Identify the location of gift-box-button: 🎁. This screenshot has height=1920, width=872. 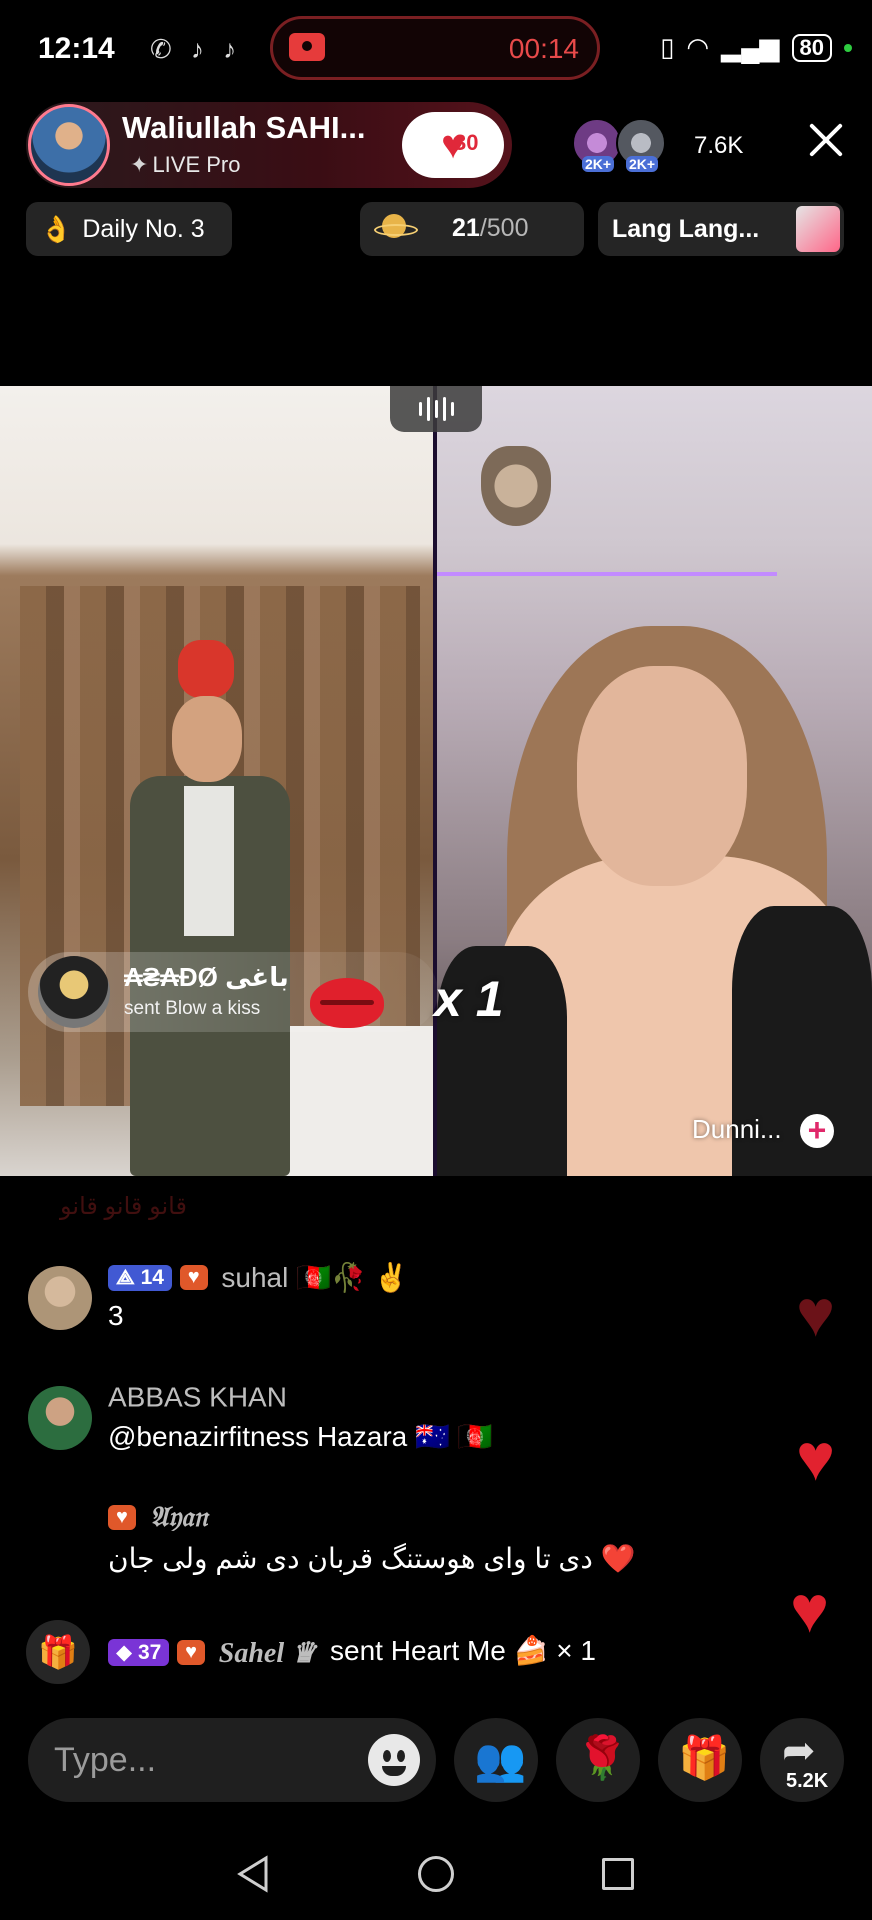
(58, 1652).